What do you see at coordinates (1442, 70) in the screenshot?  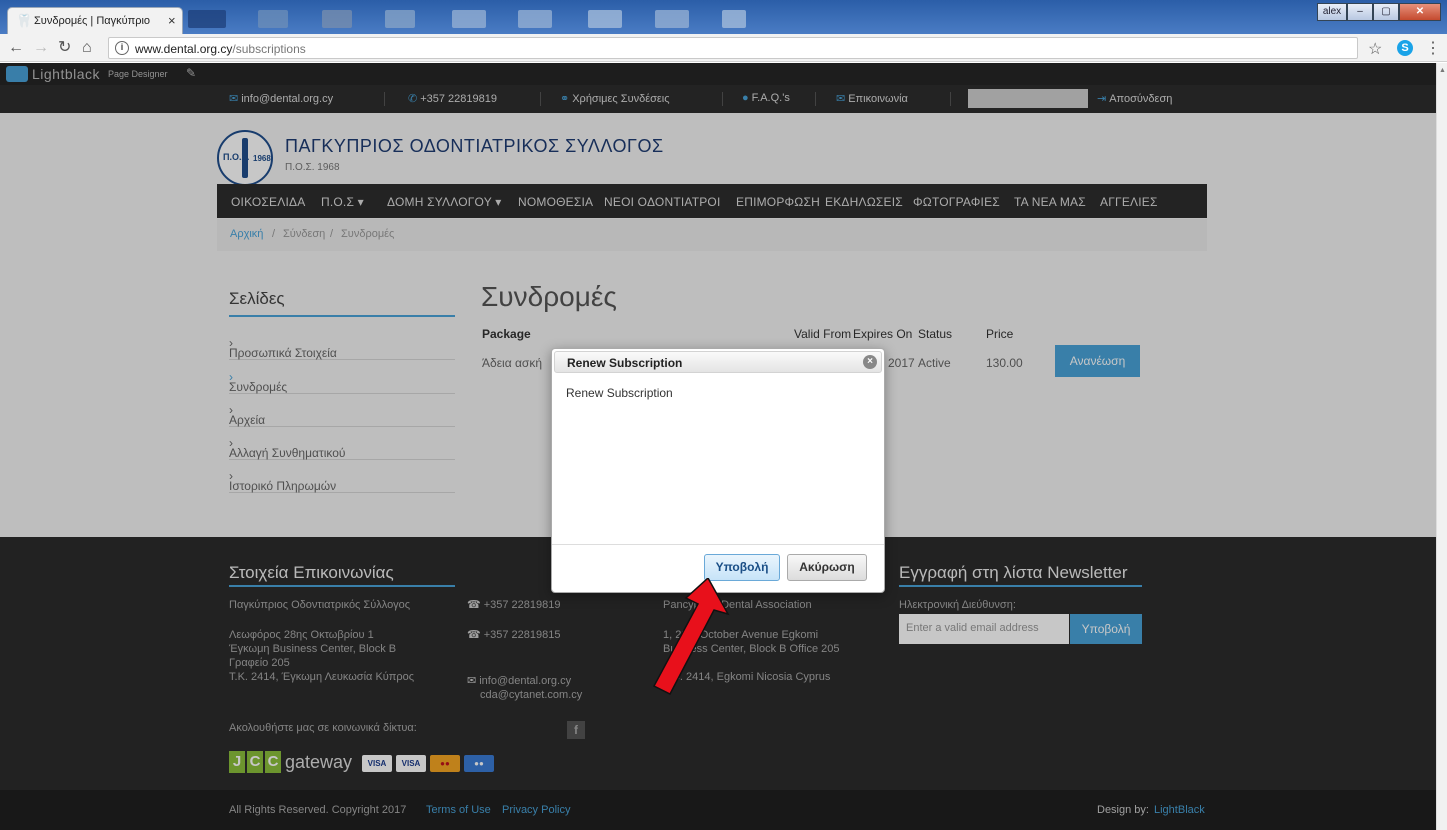 I see `scroll-up-arrow-icon: ▲` at bounding box center [1442, 70].